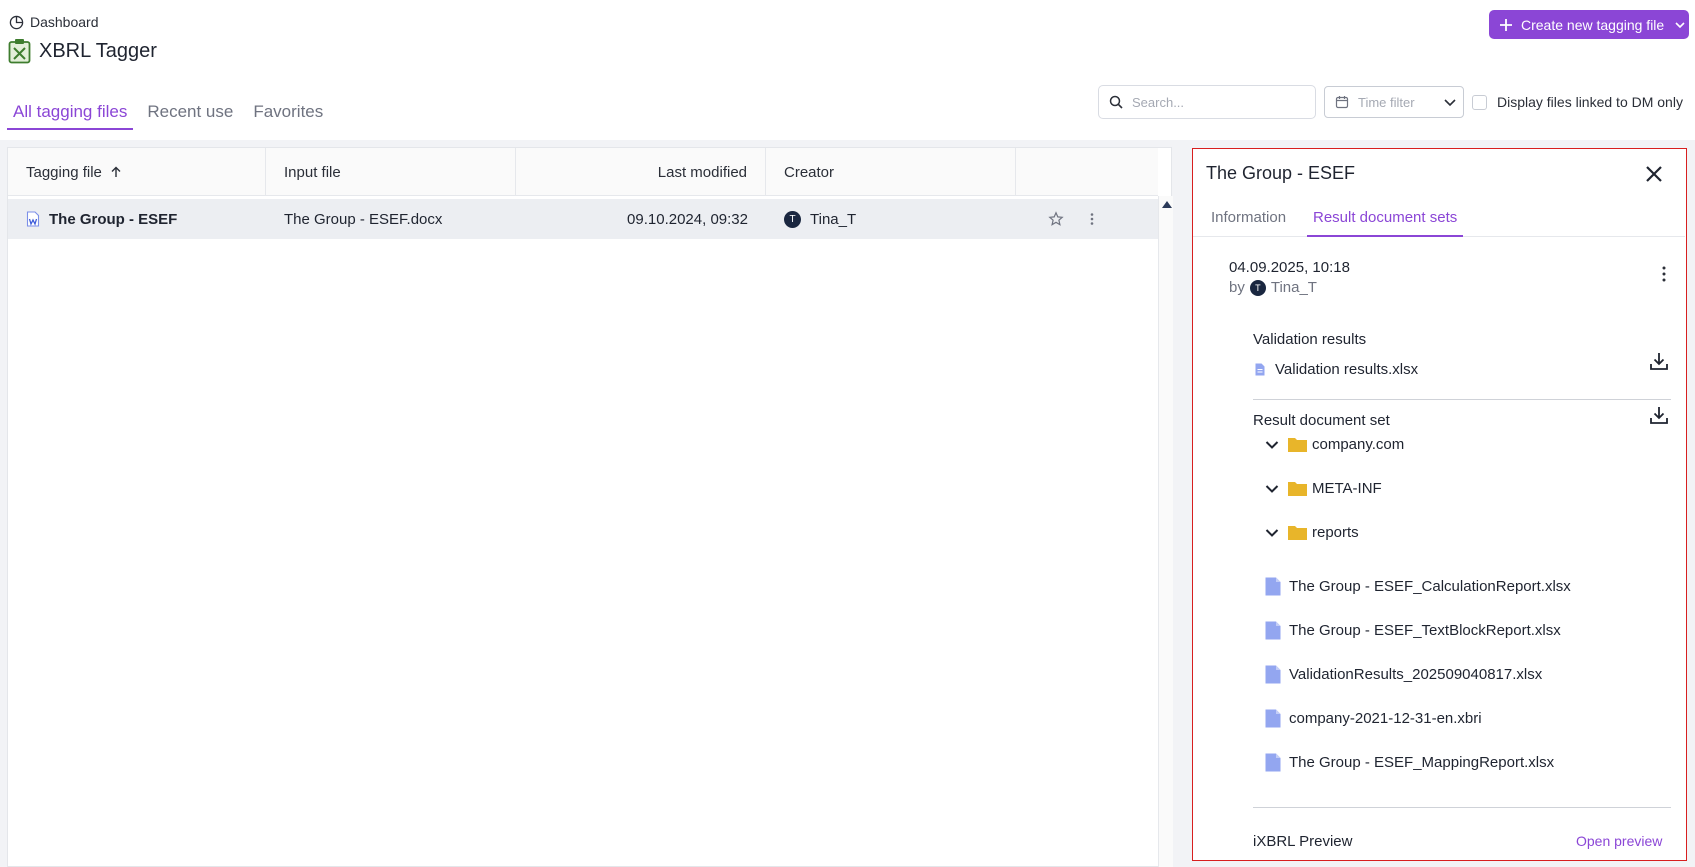  What do you see at coordinates (64, 22) in the screenshot?
I see `breadcrumb-label: Dashboard` at bounding box center [64, 22].